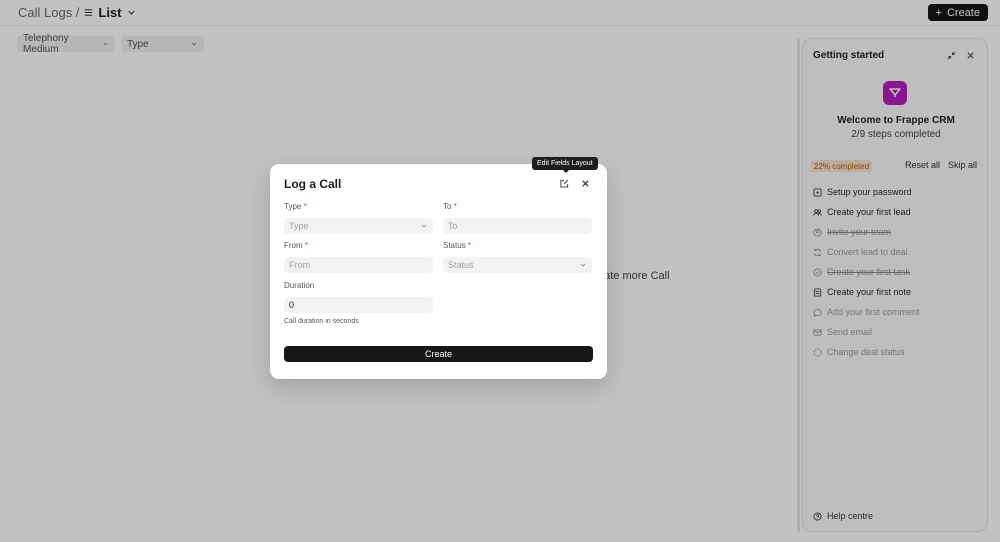  What do you see at coordinates (299, 285) in the screenshot?
I see `duration-label: Duration` at bounding box center [299, 285].